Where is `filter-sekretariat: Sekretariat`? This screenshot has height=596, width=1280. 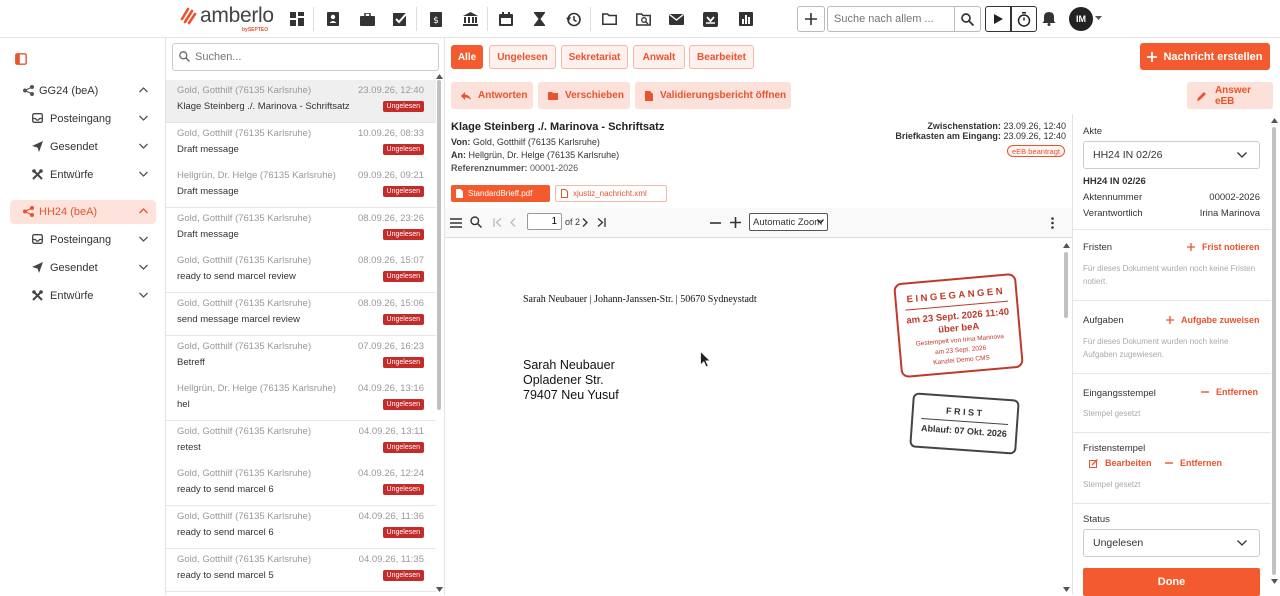 filter-sekretariat: Sekretariat is located at coordinates (594, 57).